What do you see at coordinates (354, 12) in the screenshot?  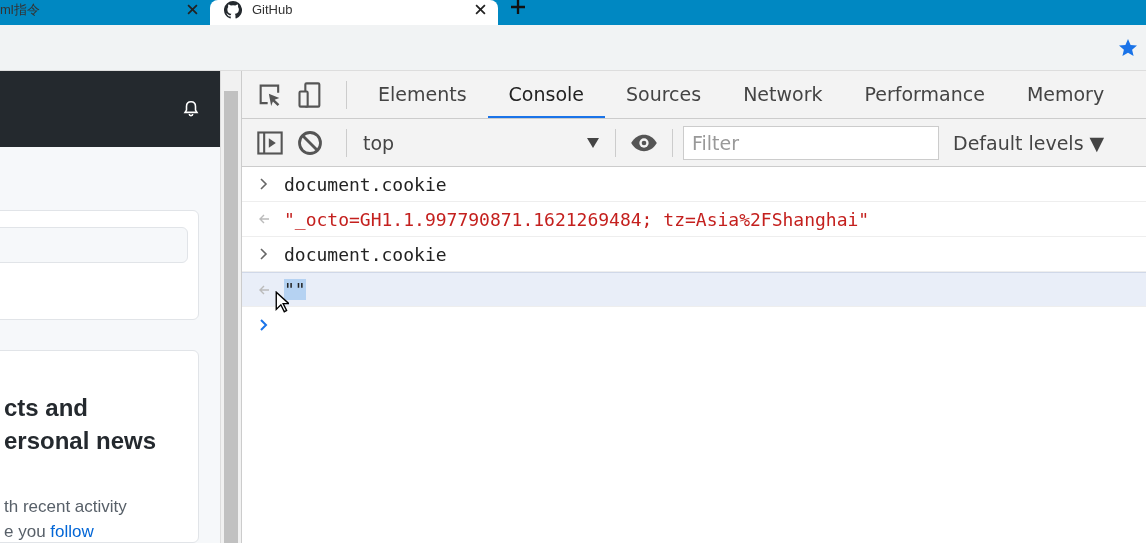 I see `browser-tab: GitHub` at bounding box center [354, 12].